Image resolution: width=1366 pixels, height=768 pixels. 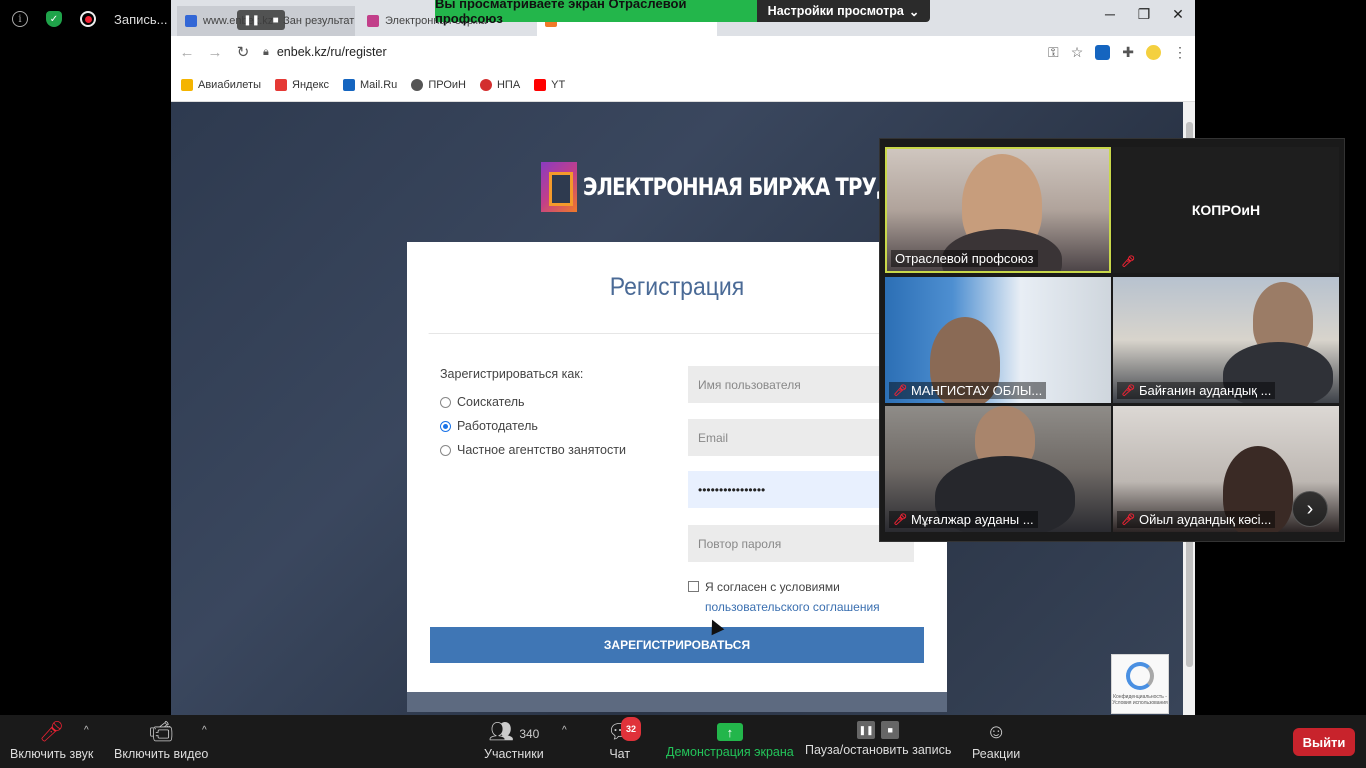 What do you see at coordinates (878, 730) in the screenshot?
I see `recording-controls-icons: ❚❚ ■` at bounding box center [878, 730].